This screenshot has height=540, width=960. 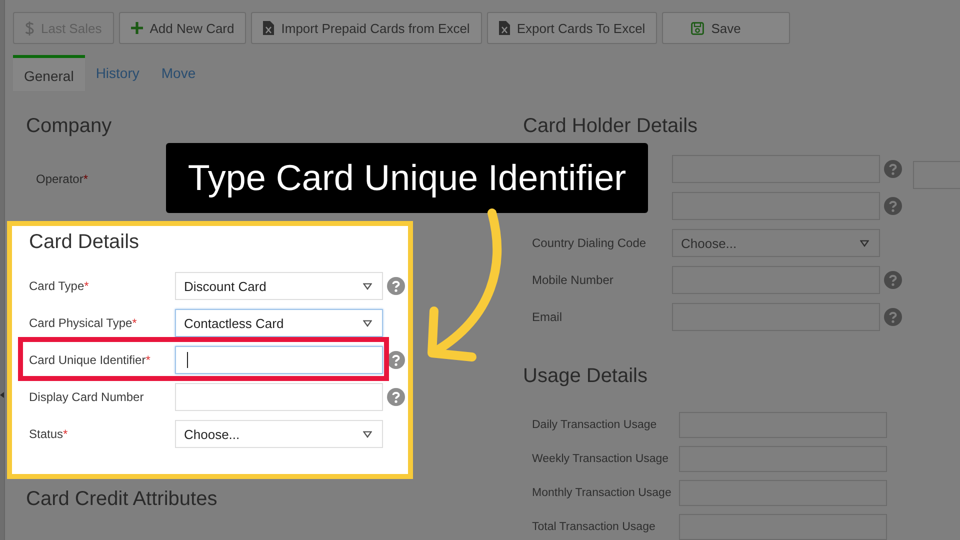 What do you see at coordinates (697, 28) in the screenshot?
I see `save-icon` at bounding box center [697, 28].